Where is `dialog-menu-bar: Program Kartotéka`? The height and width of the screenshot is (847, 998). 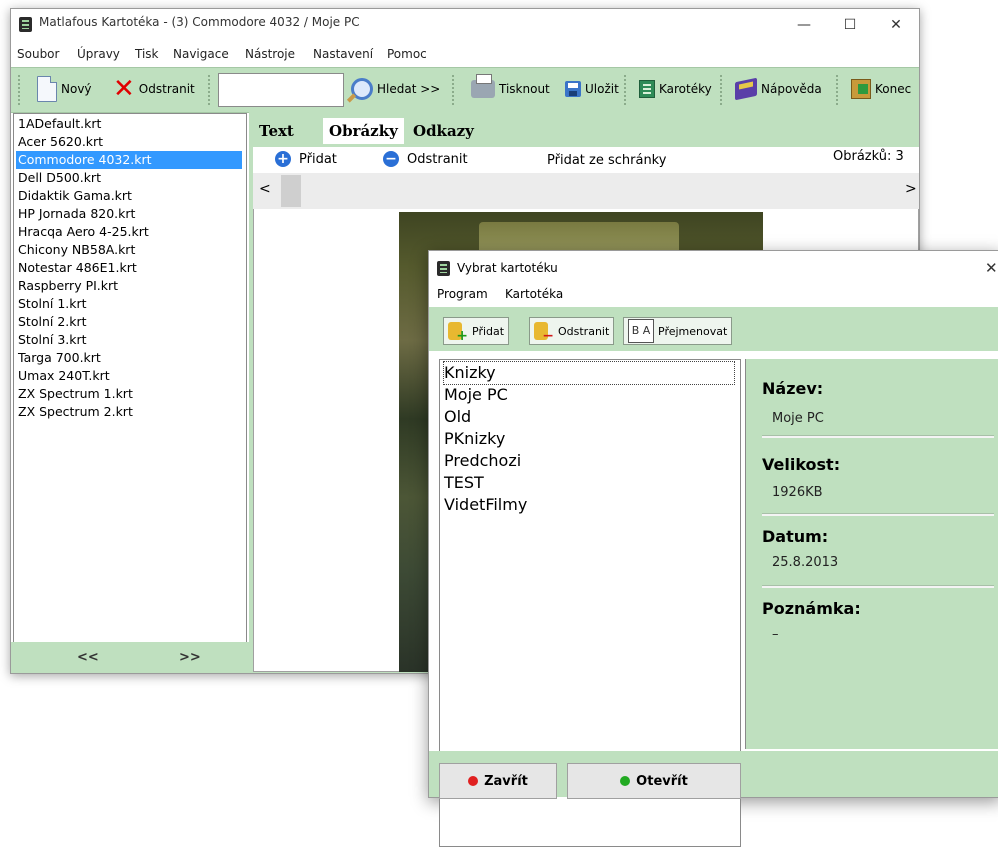 dialog-menu-bar: Program Kartotéka is located at coordinates (713, 295).